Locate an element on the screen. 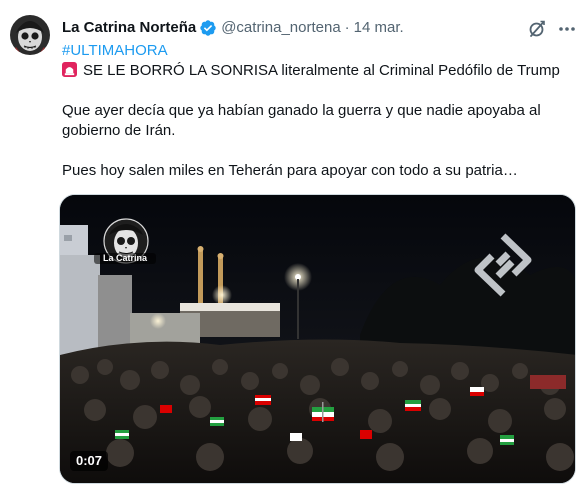 The image size is (583, 491). hashtag-link: #ULTIMAHORA is located at coordinates (318, 51).